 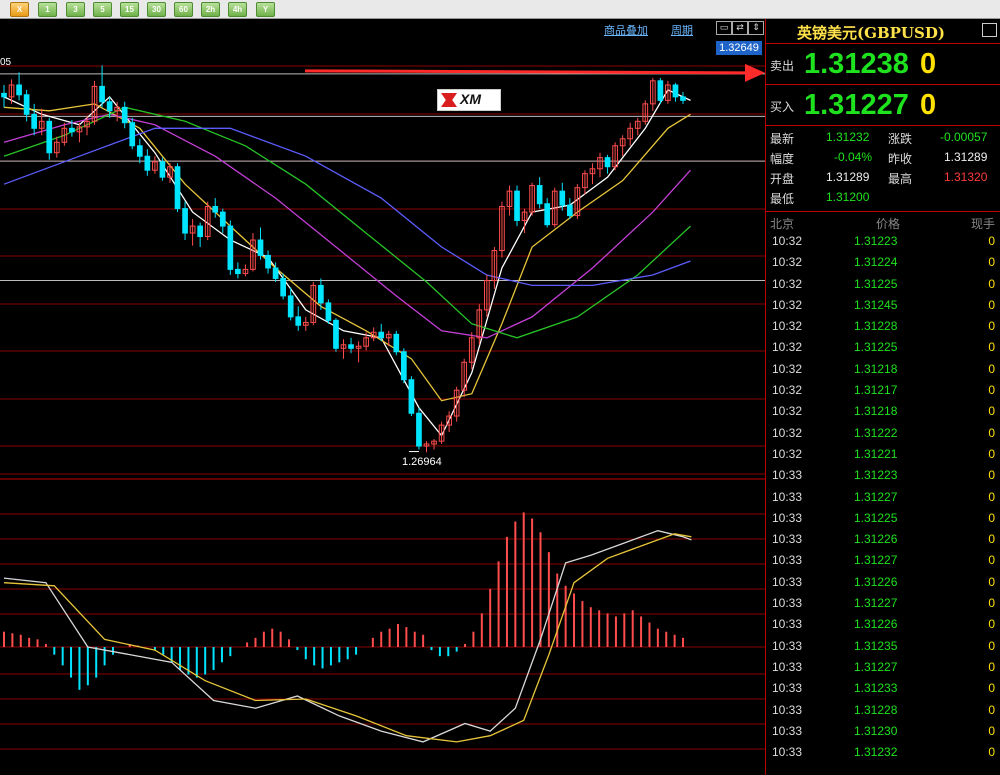 I want to click on ticks-header-time: 北京, so click(x=782, y=224).